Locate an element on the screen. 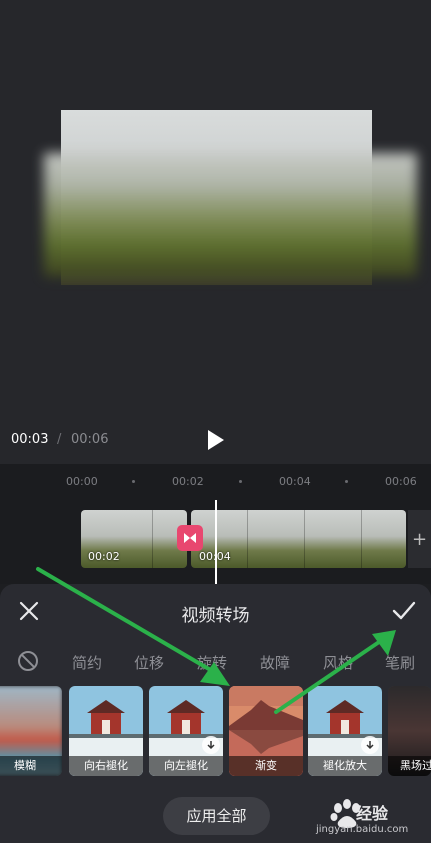  category-tab: 位移 is located at coordinates (149, 662).